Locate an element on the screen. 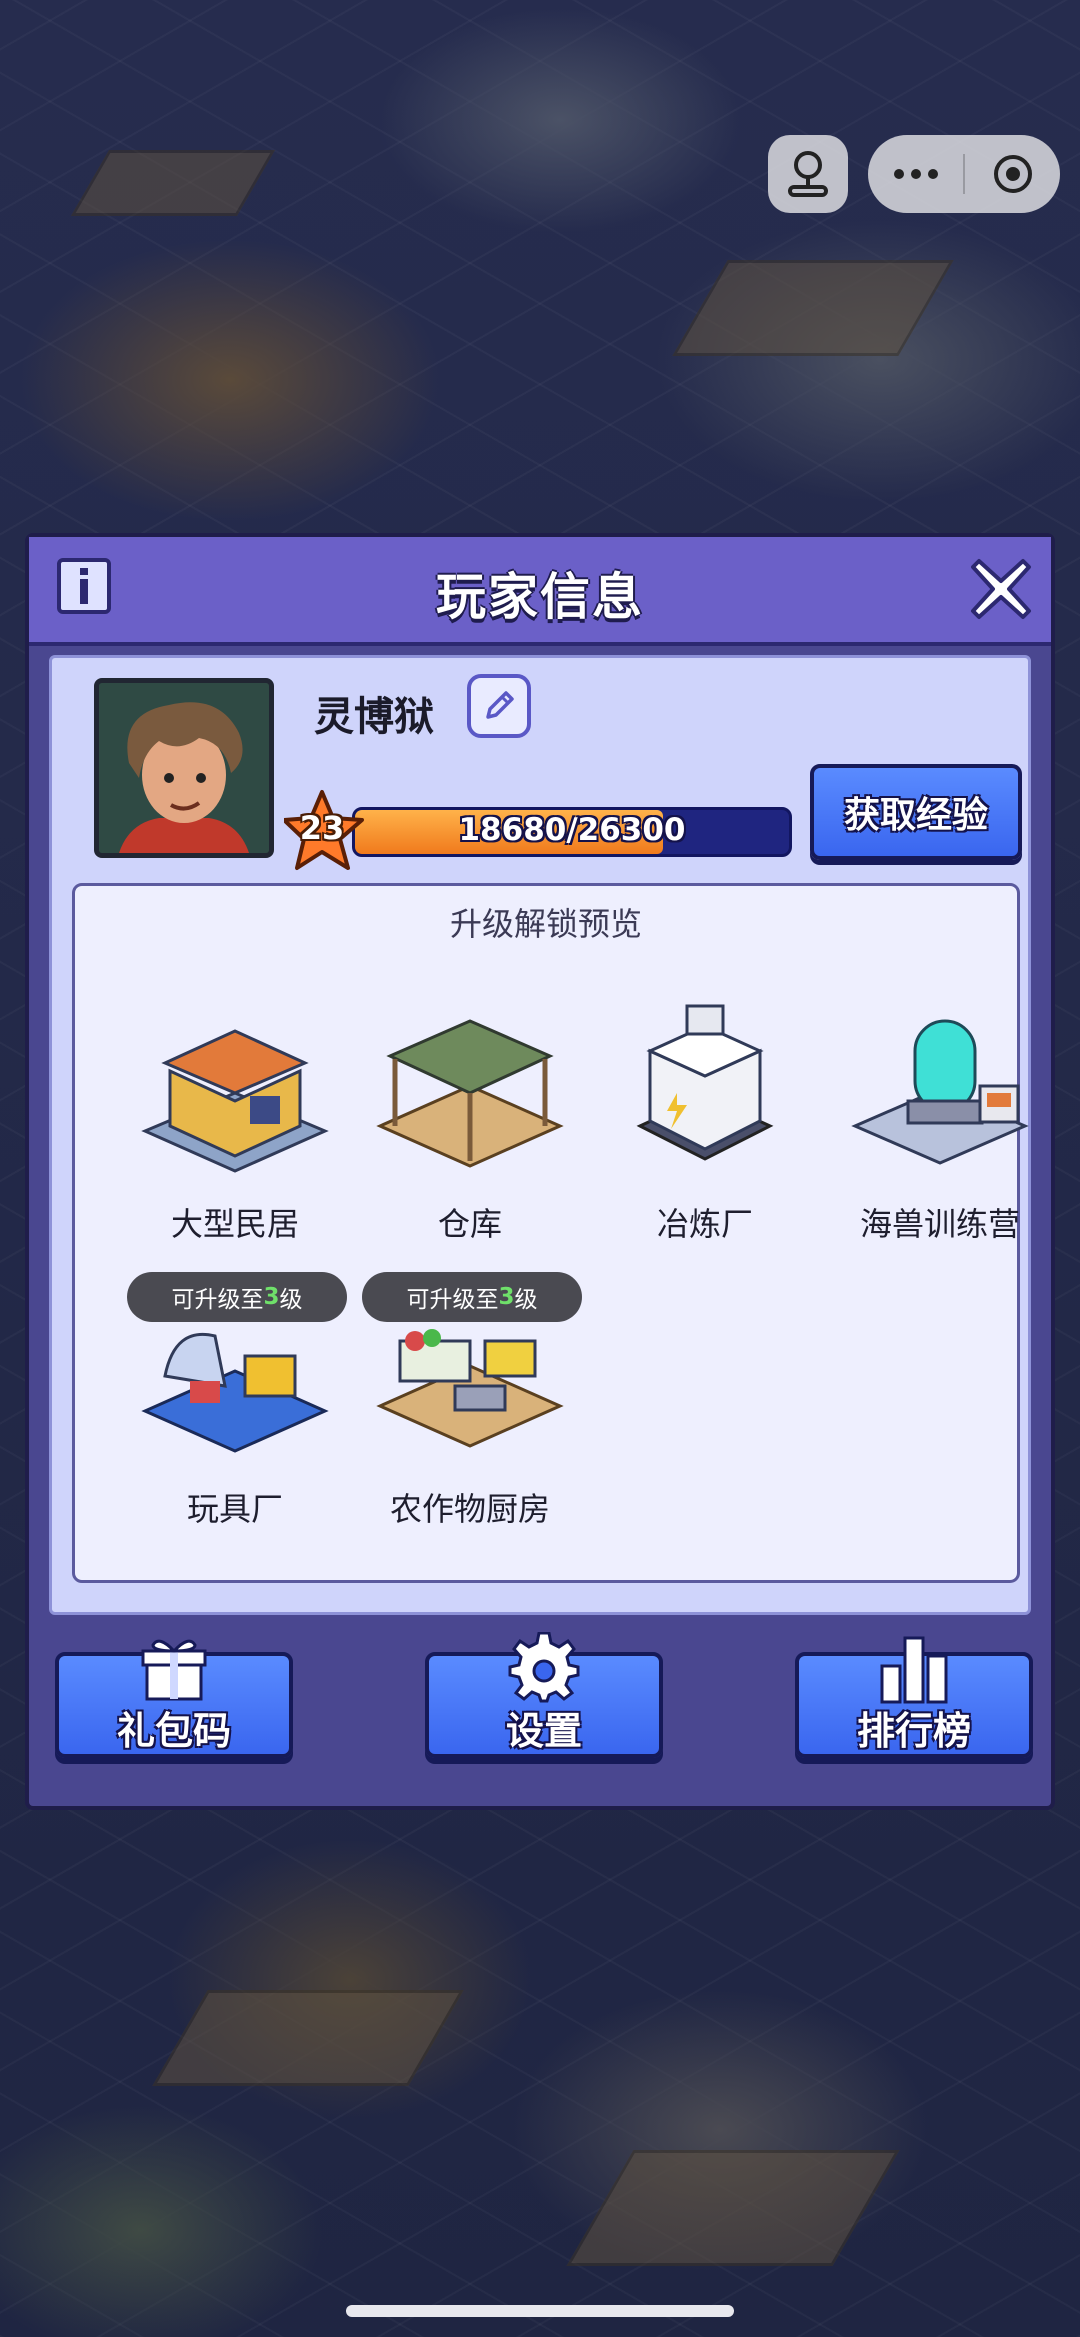 Image resolution: width=1080 pixels, height=2337 pixels. building-item: 海兽训练营 is located at coordinates (940, 1136).